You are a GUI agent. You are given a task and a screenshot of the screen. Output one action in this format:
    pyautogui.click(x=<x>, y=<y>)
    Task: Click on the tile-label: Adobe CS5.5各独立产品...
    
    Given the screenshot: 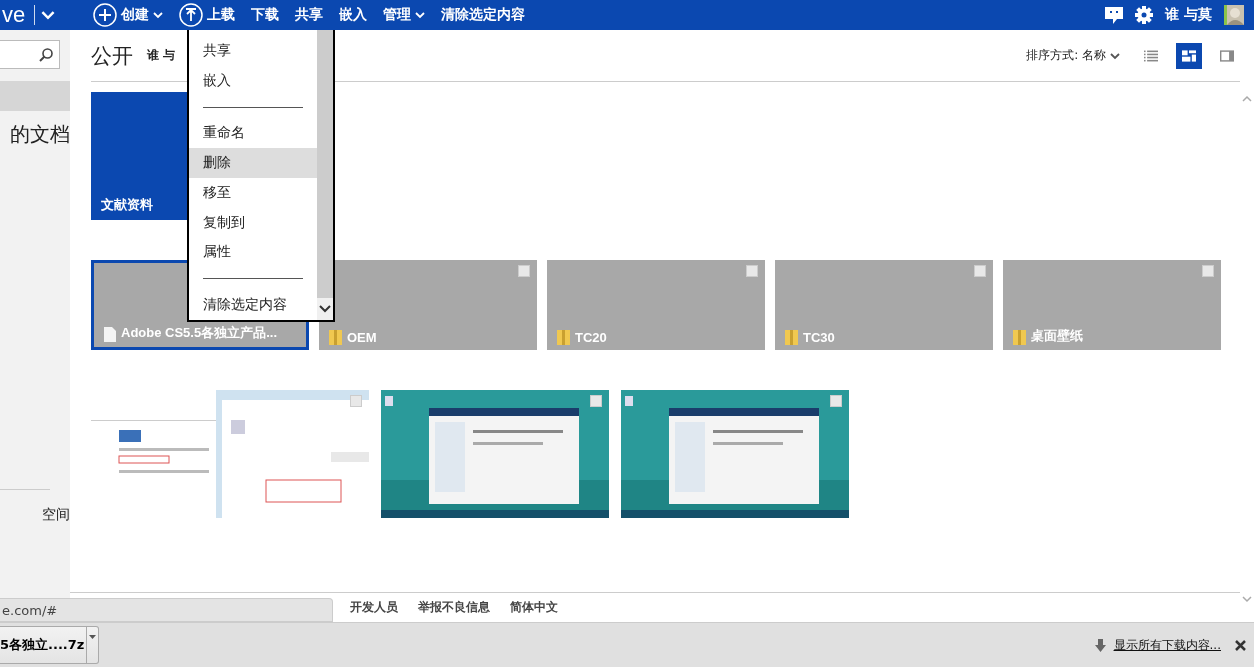 What is the action you would take?
    pyautogui.click(x=199, y=333)
    